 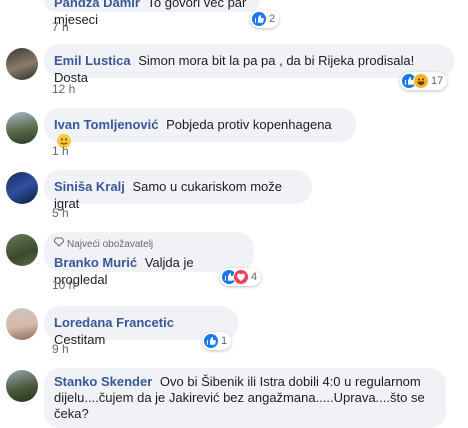 What do you see at coordinates (71, 413) in the screenshot?
I see `comment-text-line: čeka?` at bounding box center [71, 413].